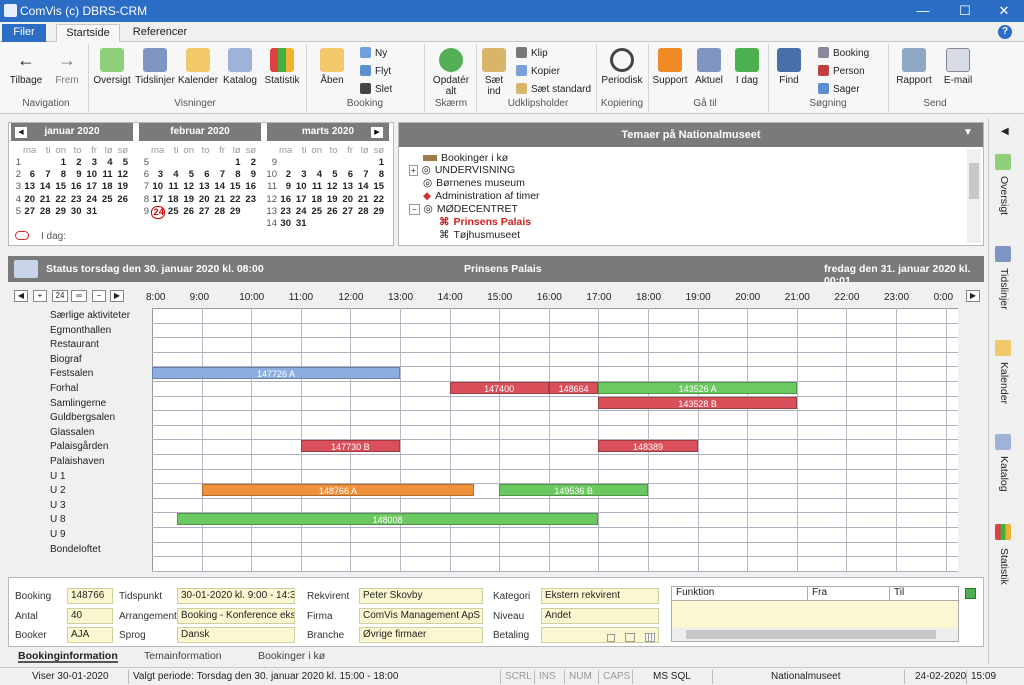  I want to click on klip-button: Klip, so click(532, 54).